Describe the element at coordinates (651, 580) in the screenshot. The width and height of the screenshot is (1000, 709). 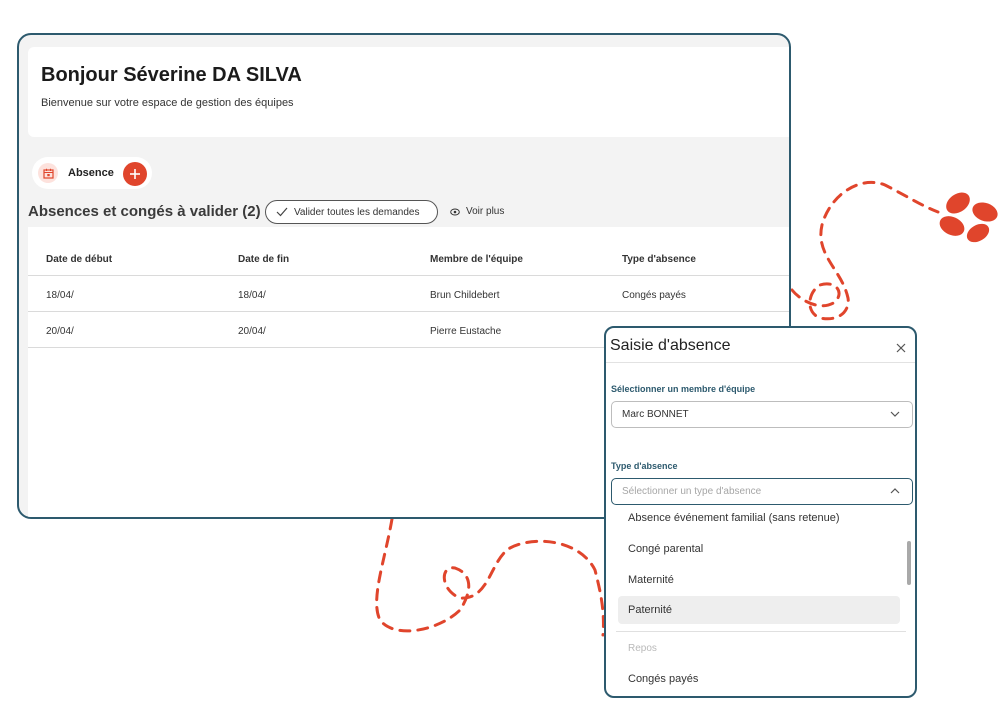
I see `dropdown-option: Maternité` at that location.